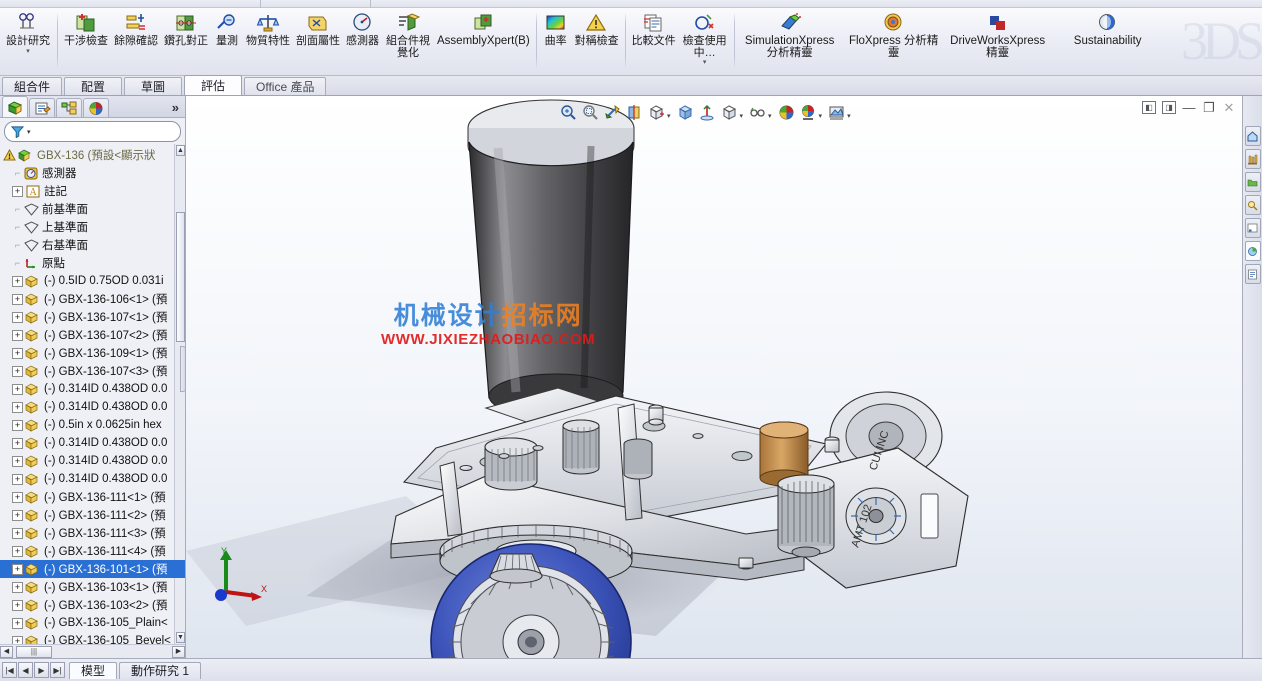  I want to click on first-sheet-button: |◀, so click(9, 670).